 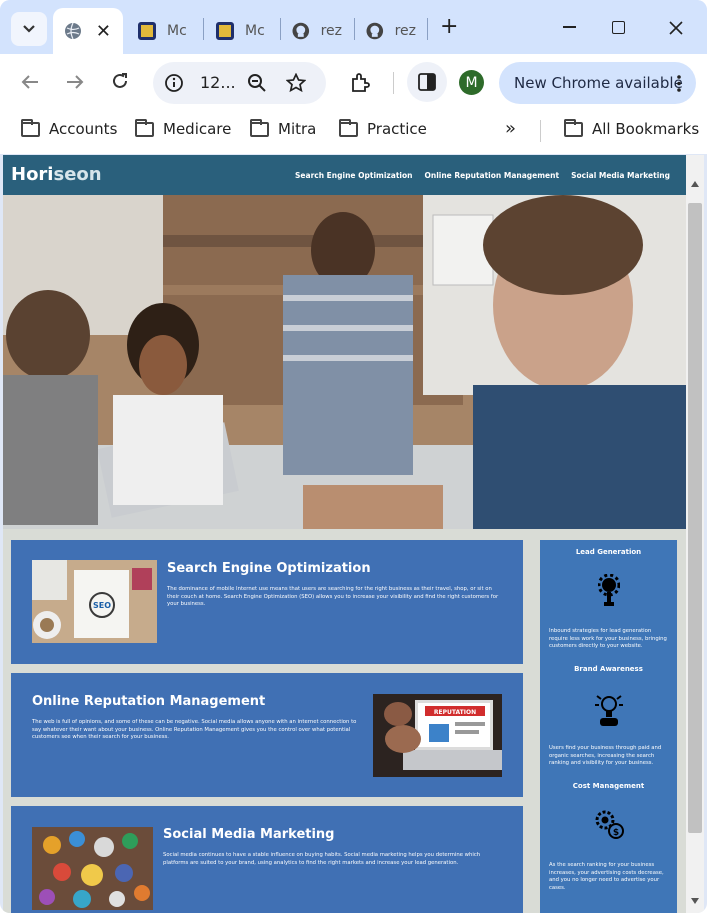 What do you see at coordinates (491, 175) in the screenshot?
I see `nav-link-reputation: Online Reputation Management` at bounding box center [491, 175].